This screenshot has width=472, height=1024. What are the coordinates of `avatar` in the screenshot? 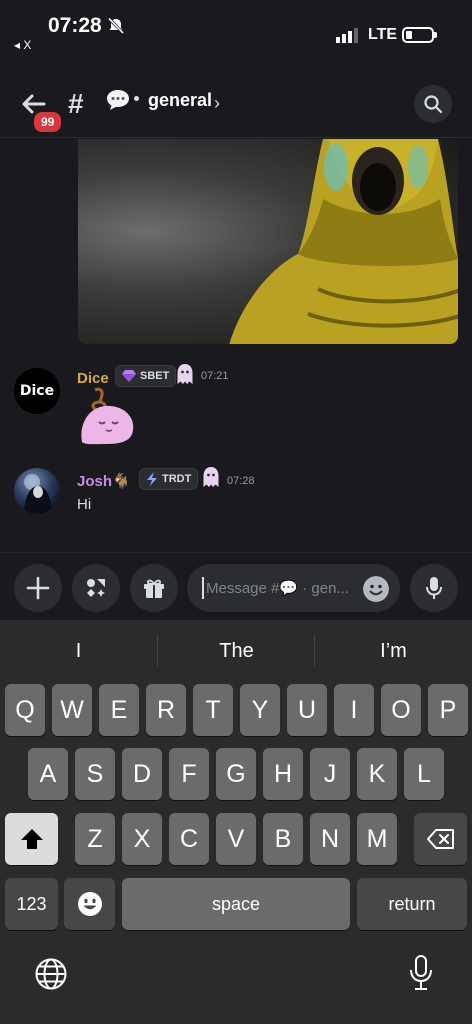 It's located at (37, 491).